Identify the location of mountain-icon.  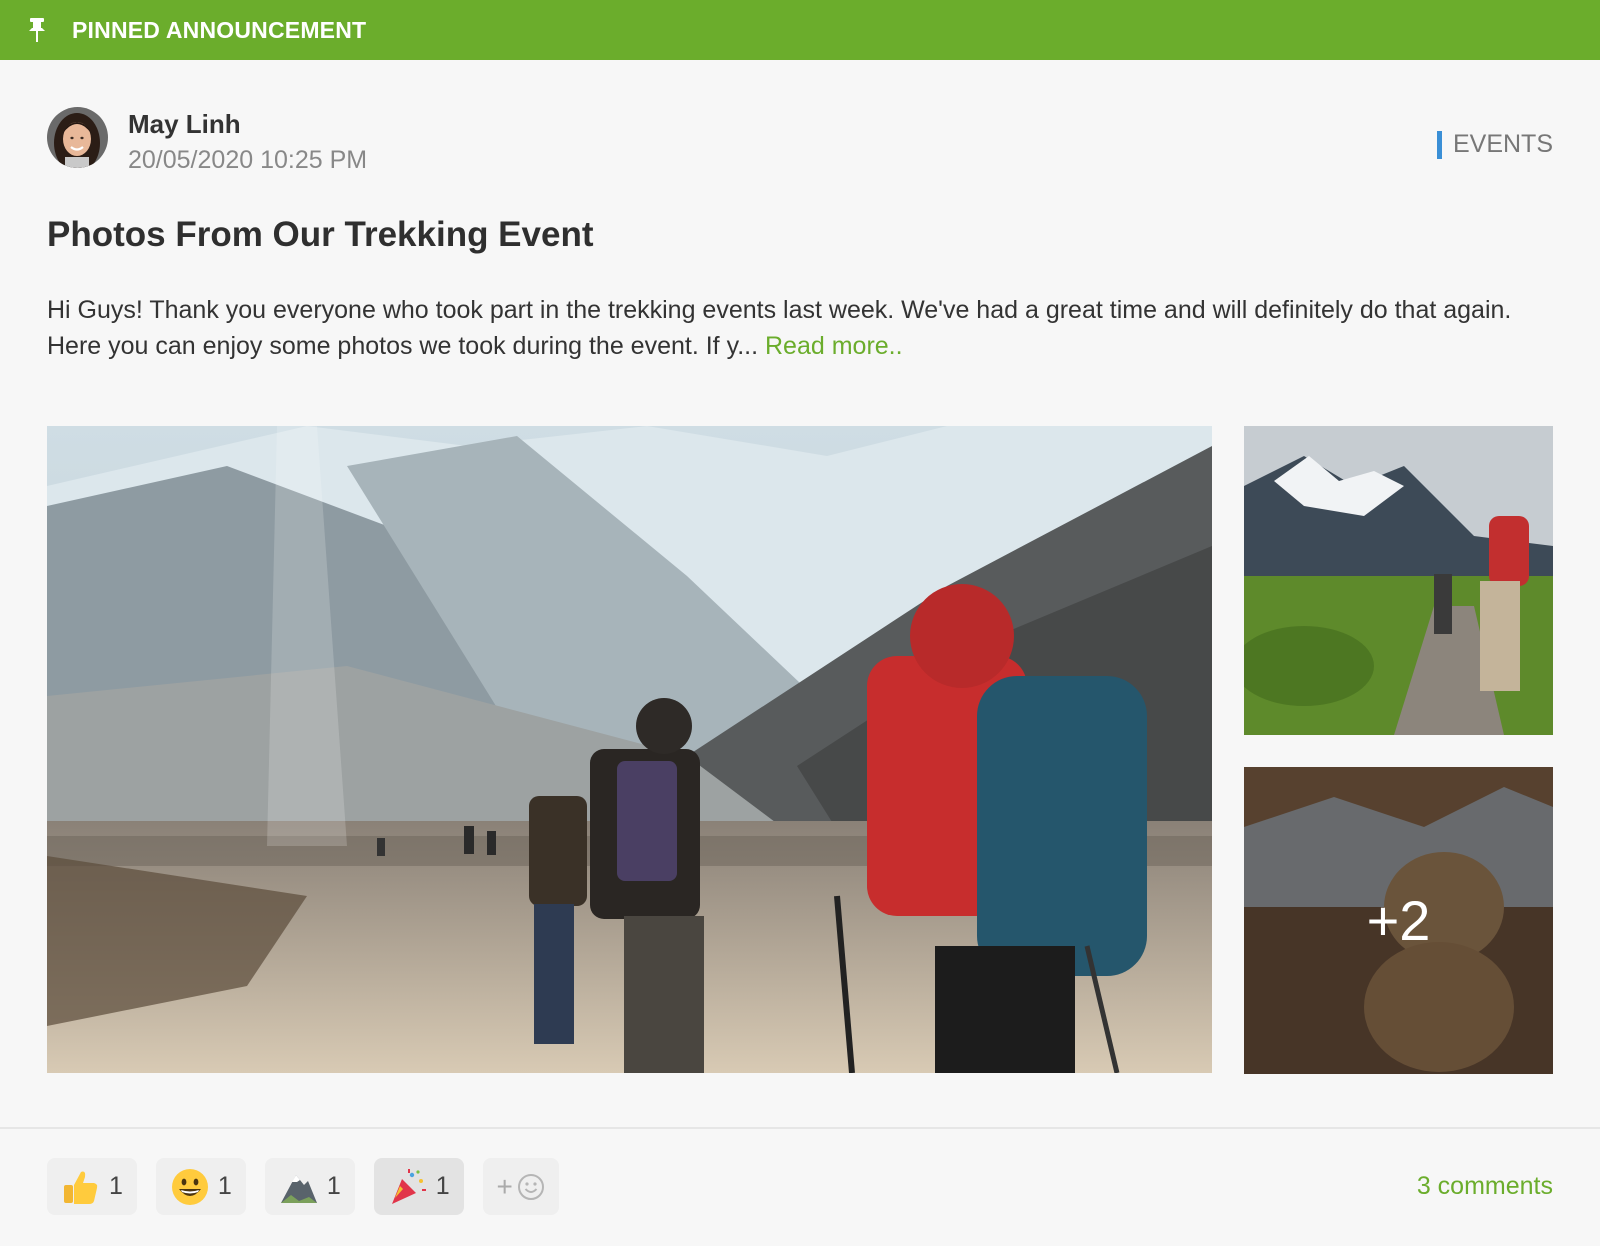
(298, 1188).